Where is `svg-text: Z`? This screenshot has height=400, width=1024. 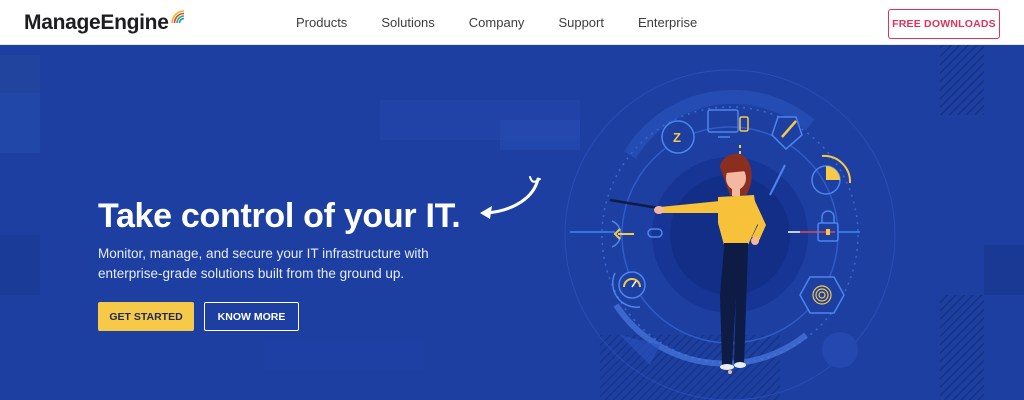 svg-text: Z is located at coordinates (677, 137).